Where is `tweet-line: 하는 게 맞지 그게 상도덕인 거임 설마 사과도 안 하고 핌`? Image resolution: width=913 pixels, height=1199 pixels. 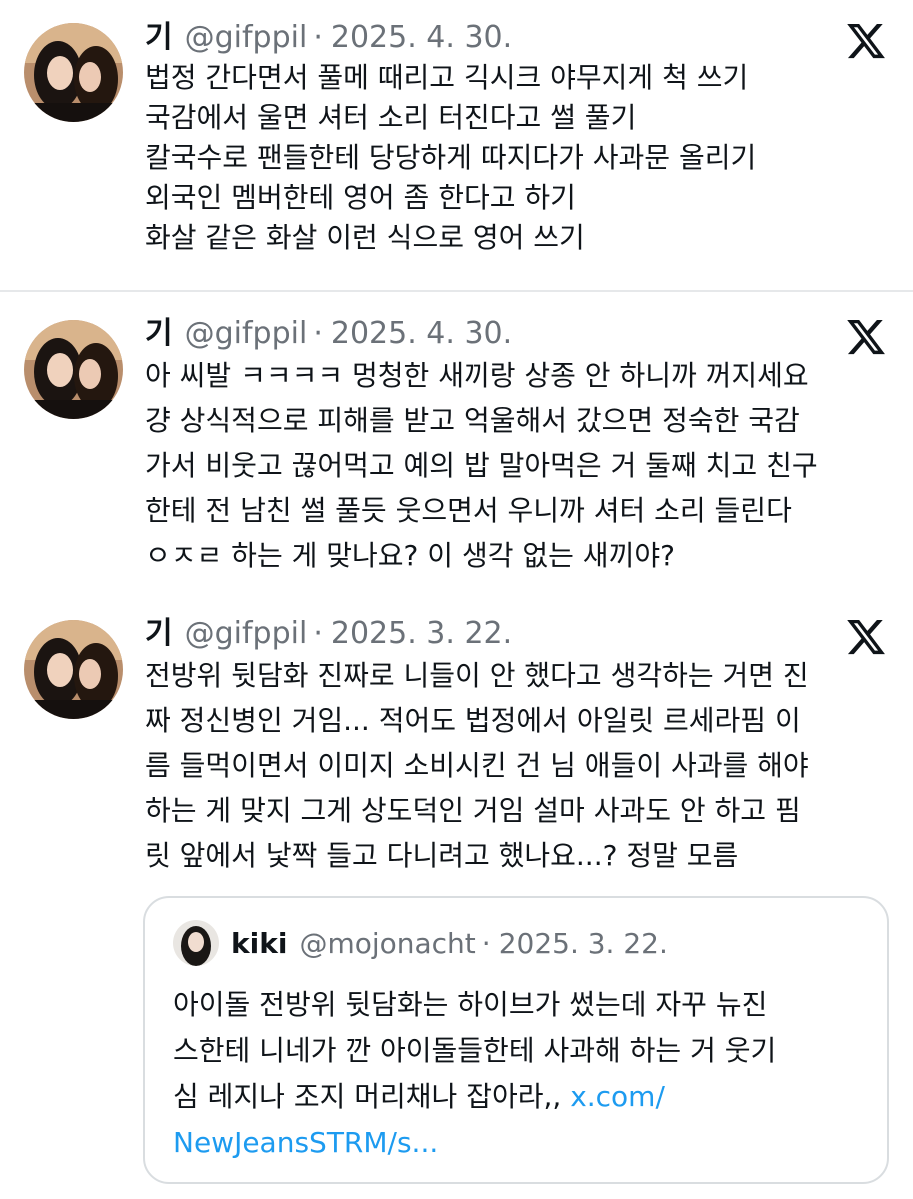 tweet-line: 하는 게 맞지 그게 상도덕인 거임 설마 사과도 안 하고 핌 is located at coordinates (473, 810).